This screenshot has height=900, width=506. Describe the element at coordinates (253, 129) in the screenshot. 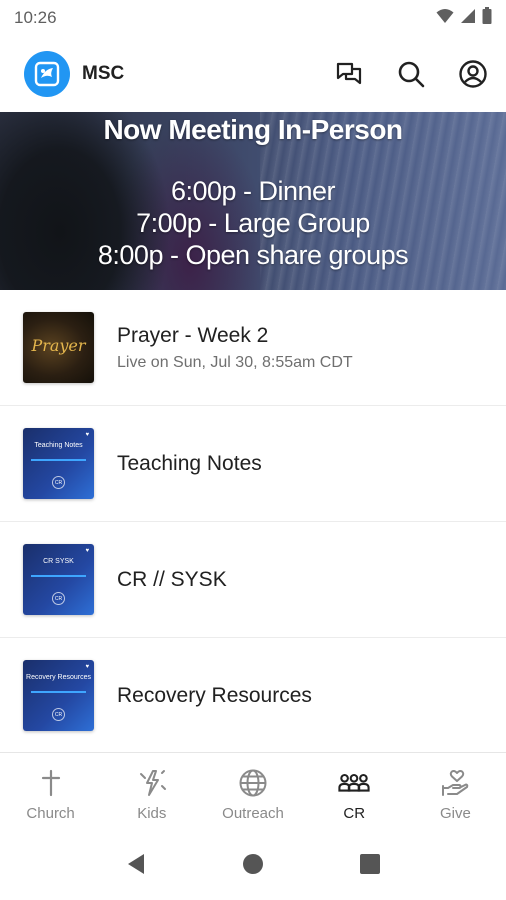

I see `banner-heading: Now Meeting In-Person` at that location.